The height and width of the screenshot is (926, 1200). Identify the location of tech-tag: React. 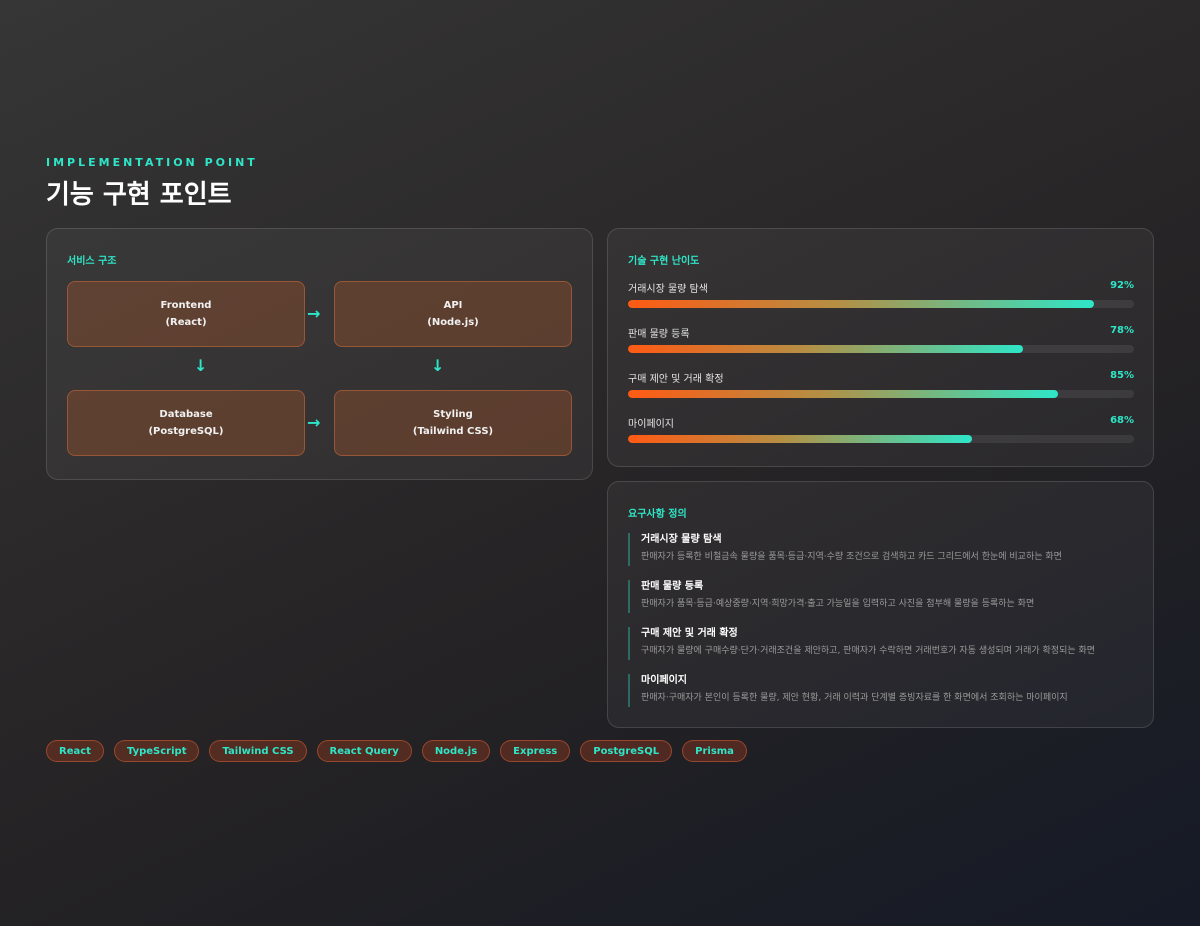
(75, 751).